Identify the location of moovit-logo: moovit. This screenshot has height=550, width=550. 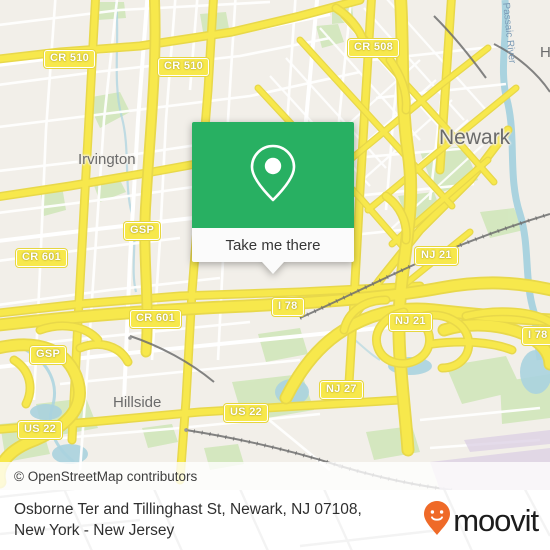
(481, 520).